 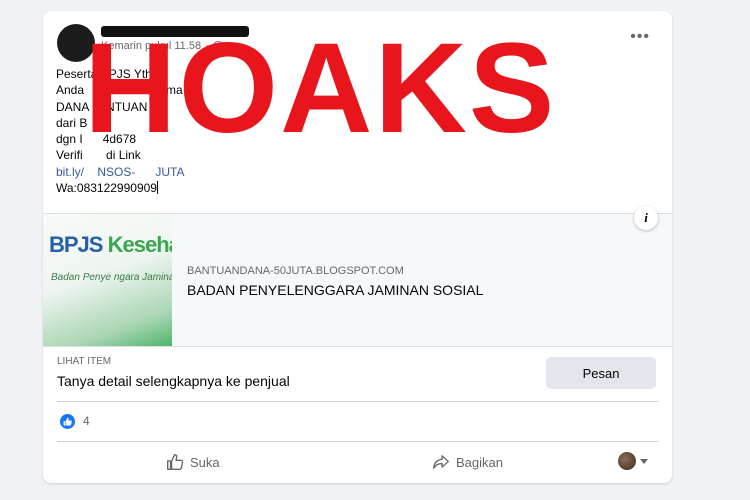 I want to click on thumbnail-subtitle: Badan Penye ngara Jaminan, so click(x=111, y=277).